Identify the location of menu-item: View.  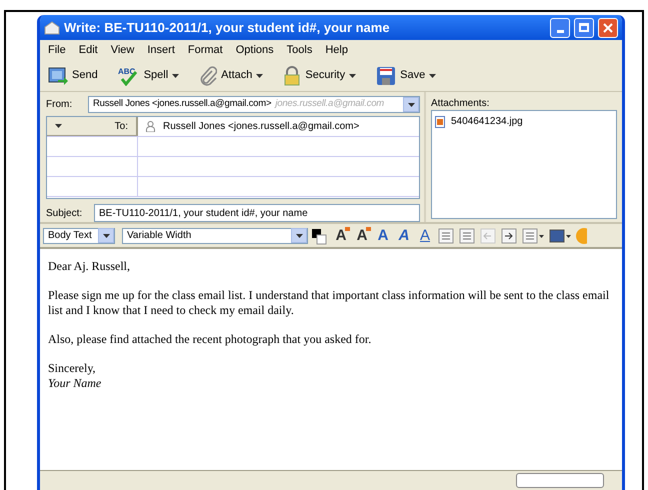
(122, 50).